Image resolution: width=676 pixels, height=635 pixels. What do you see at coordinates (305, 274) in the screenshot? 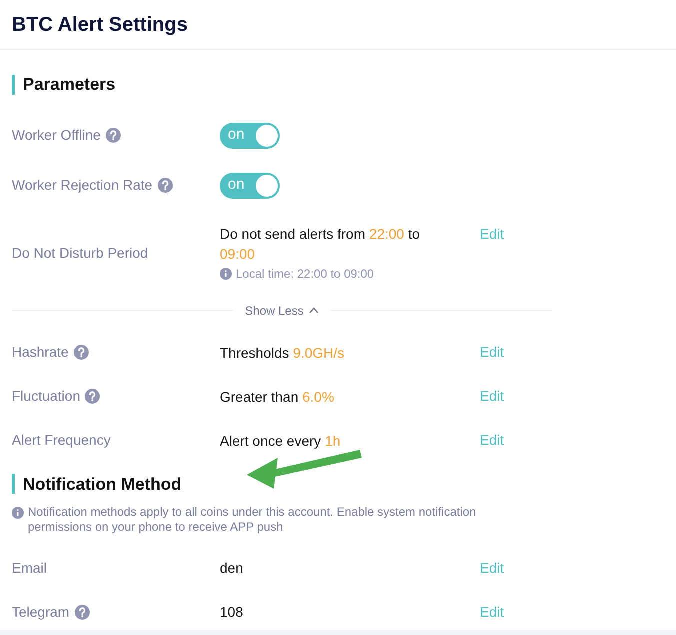
I see `local-time-note: Local time: 22:00 to 09:00` at bounding box center [305, 274].